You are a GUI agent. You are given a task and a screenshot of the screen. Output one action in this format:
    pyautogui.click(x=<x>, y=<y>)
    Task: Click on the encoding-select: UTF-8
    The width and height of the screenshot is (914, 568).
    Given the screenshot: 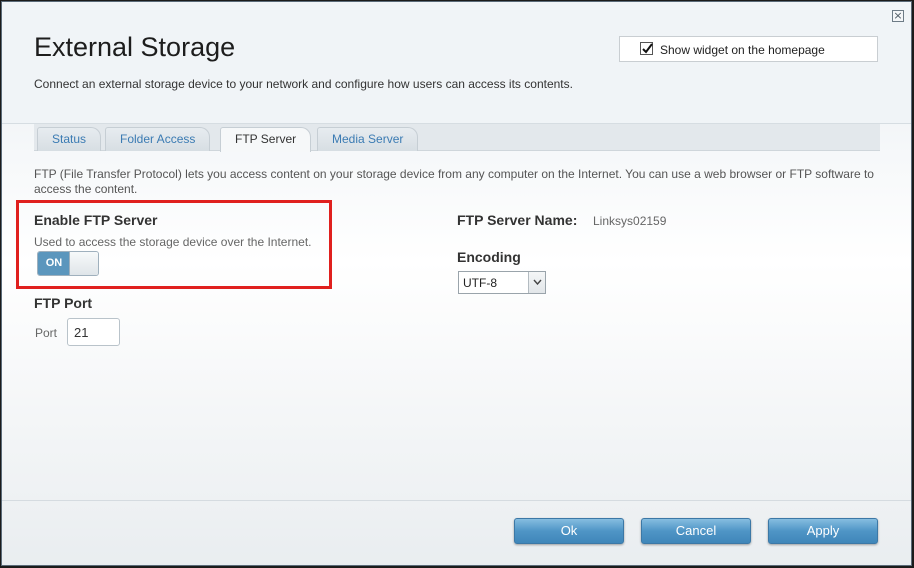 What is the action you would take?
    pyautogui.click(x=502, y=282)
    